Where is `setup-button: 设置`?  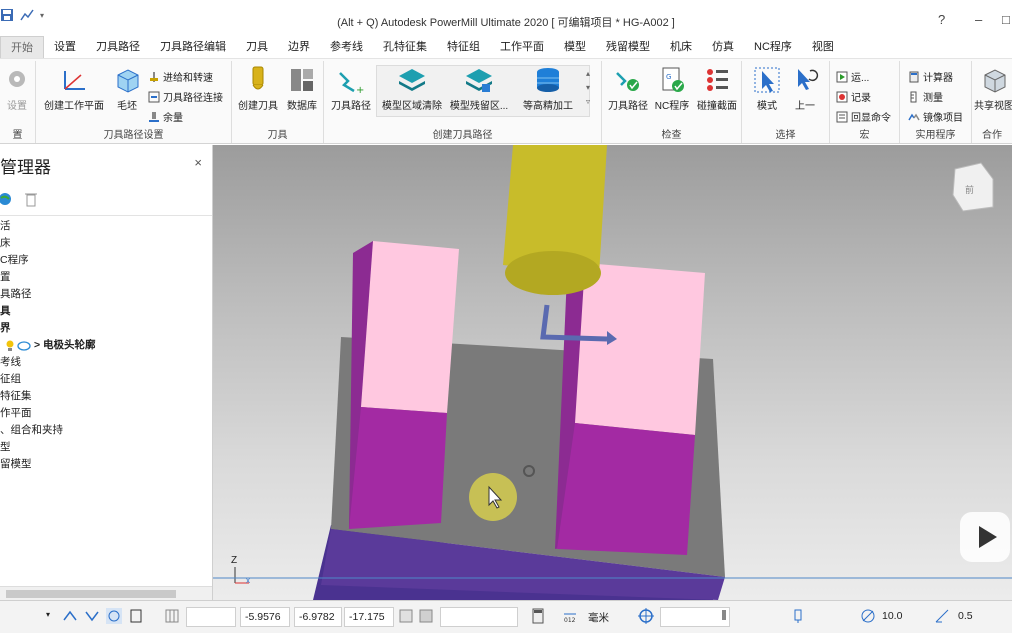 setup-button: 设置 is located at coordinates (17, 88).